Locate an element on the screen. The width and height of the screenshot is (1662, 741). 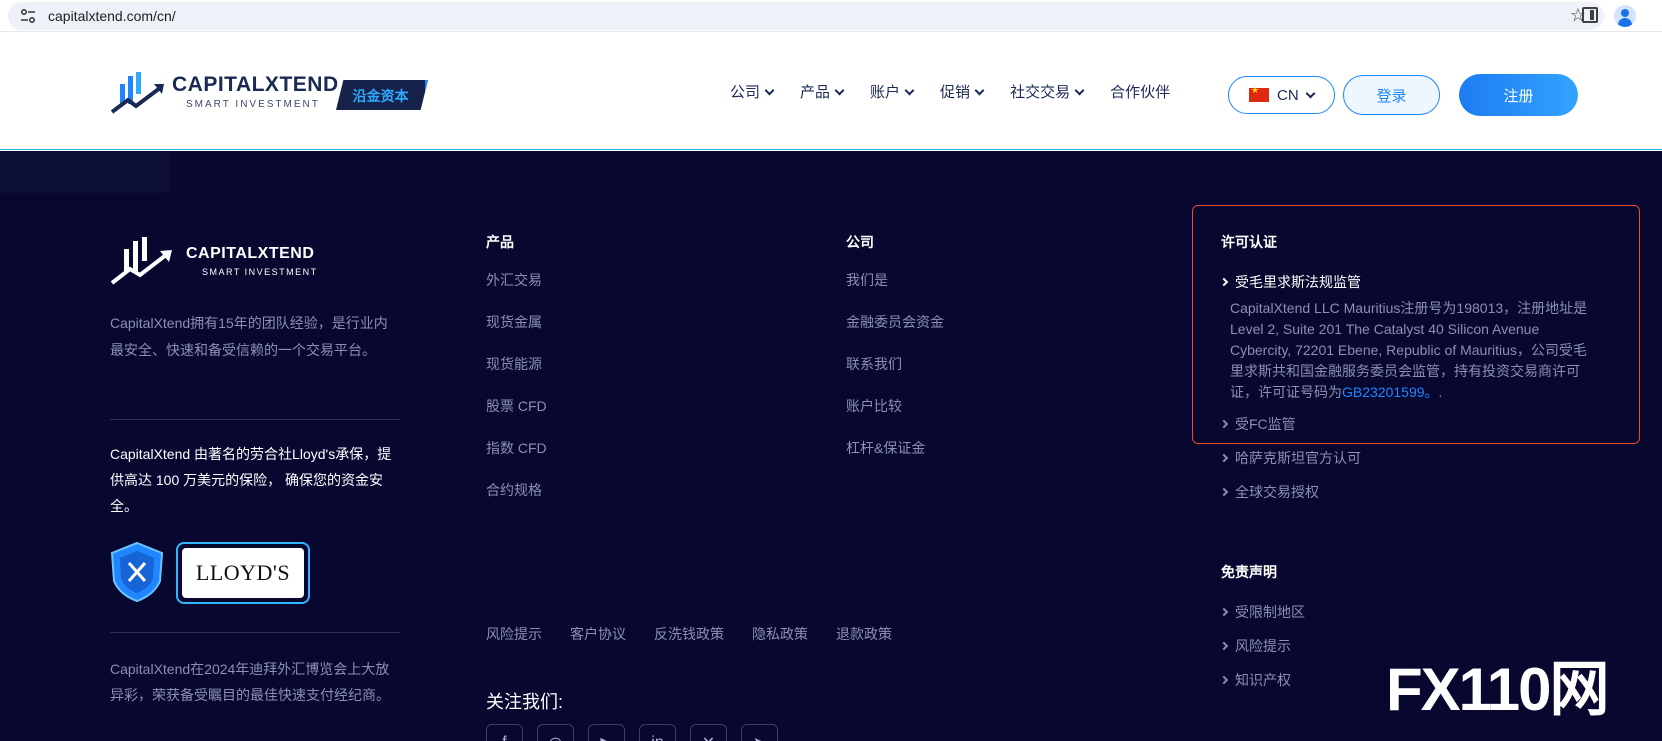
nav-promotions: 促销 is located at coordinates (962, 91).